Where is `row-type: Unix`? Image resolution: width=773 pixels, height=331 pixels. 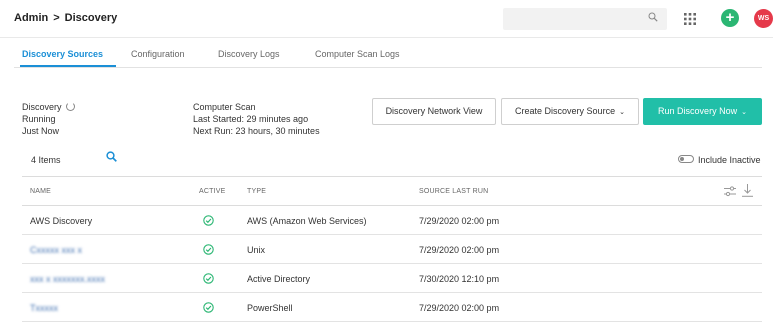 row-type: Unix is located at coordinates (256, 250).